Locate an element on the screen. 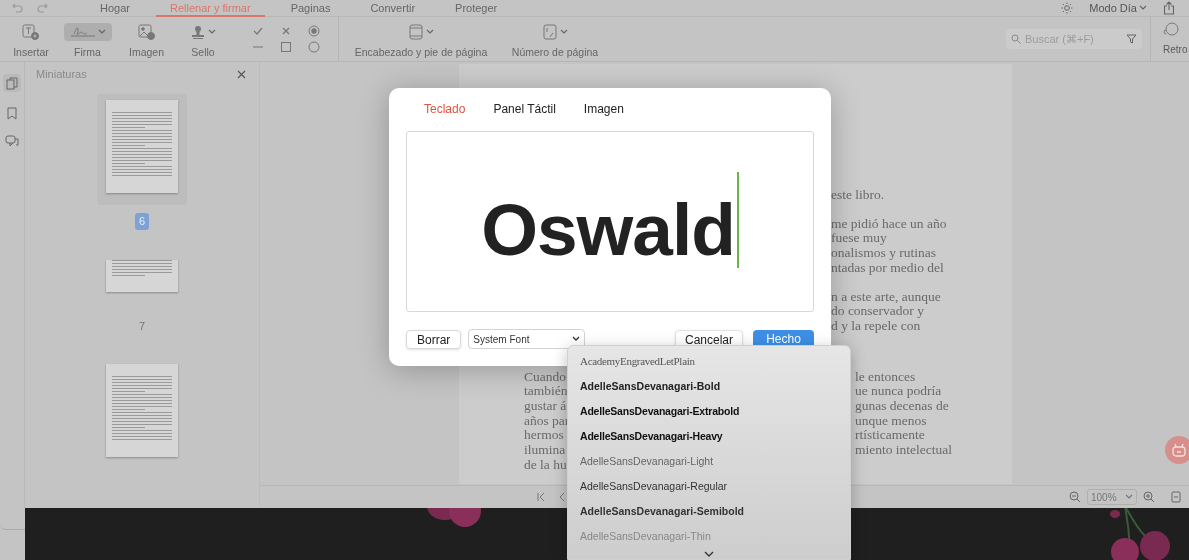  stamp-icon is located at coordinates (198, 32).